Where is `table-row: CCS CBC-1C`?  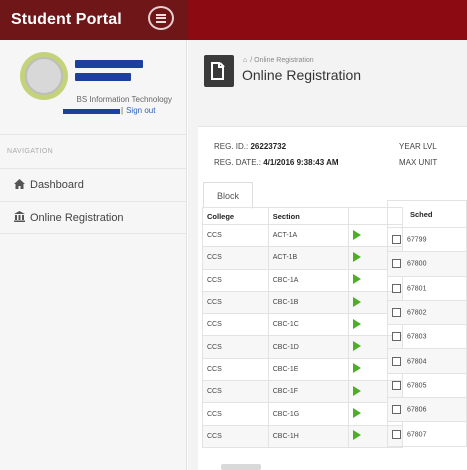
table-row: CCS CBC-1C is located at coordinates (302, 325).